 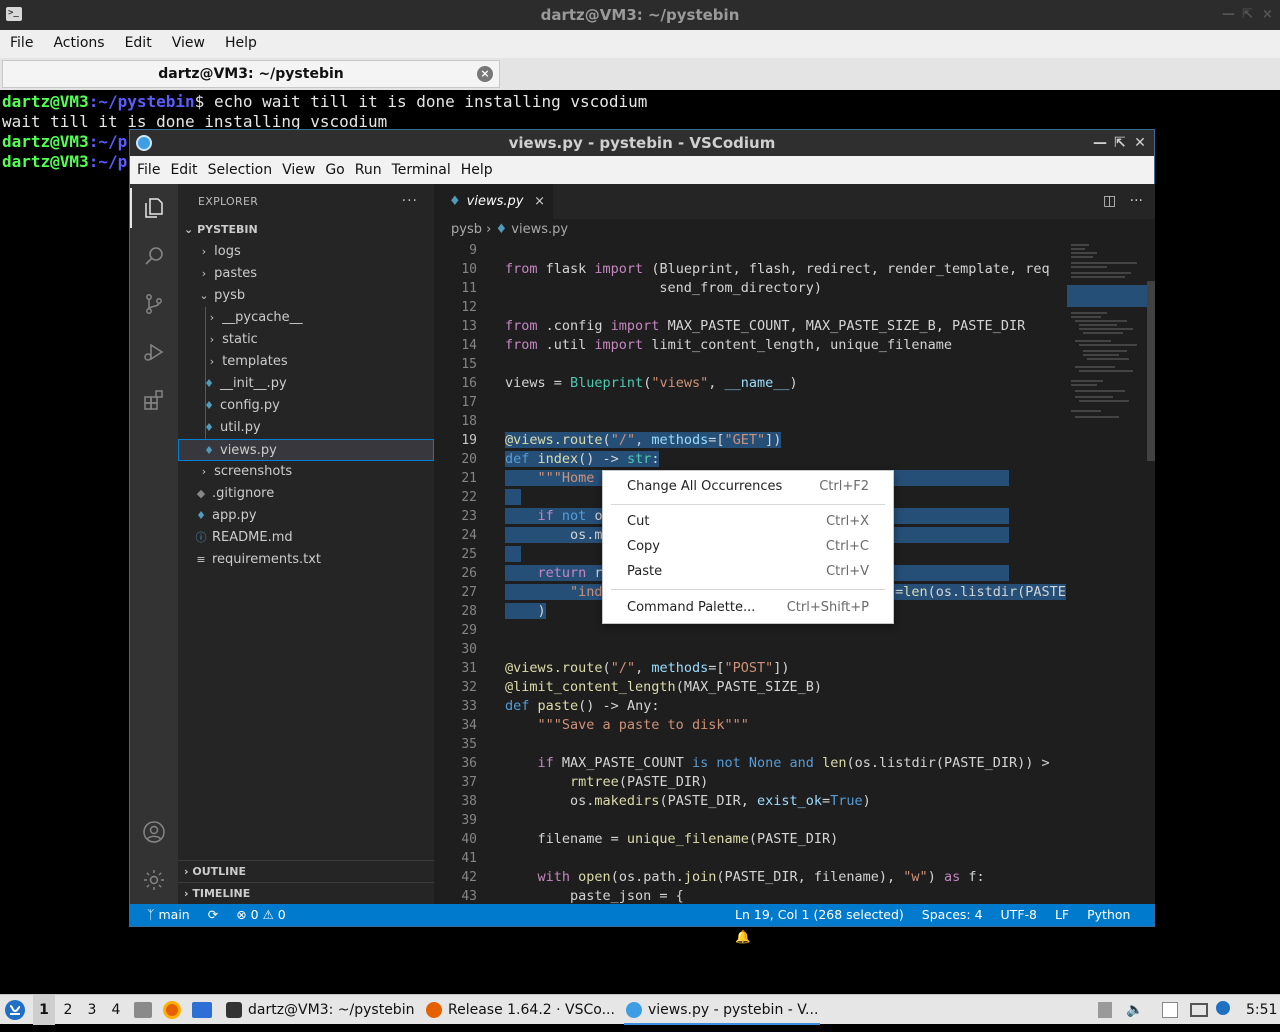 I want to click on settings-gear-icon, so click(x=154, y=880).